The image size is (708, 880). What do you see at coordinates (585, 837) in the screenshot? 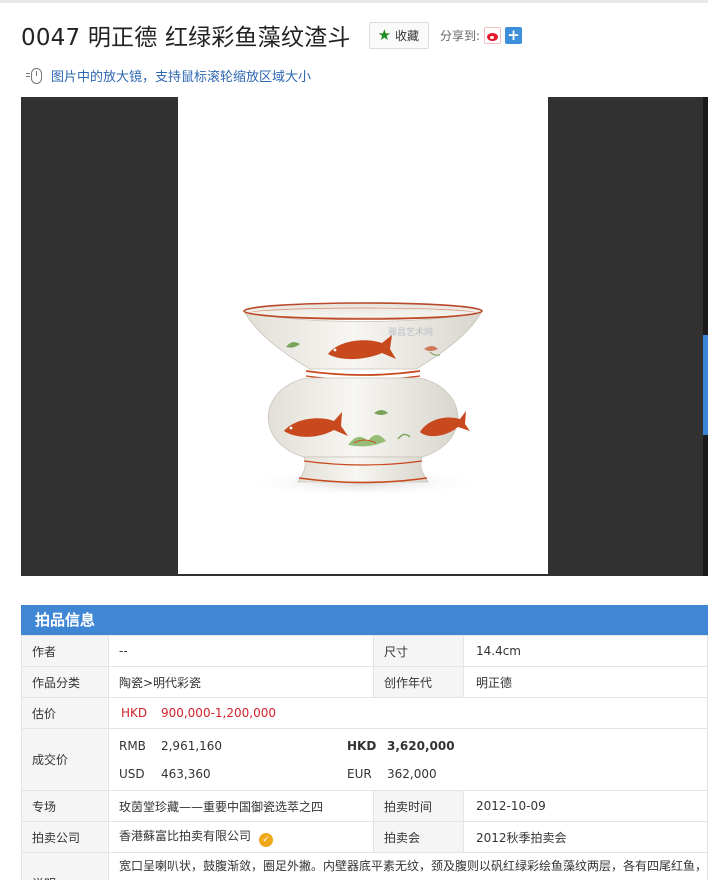
I see `event-value: 2012秋季拍卖会` at bounding box center [585, 837].